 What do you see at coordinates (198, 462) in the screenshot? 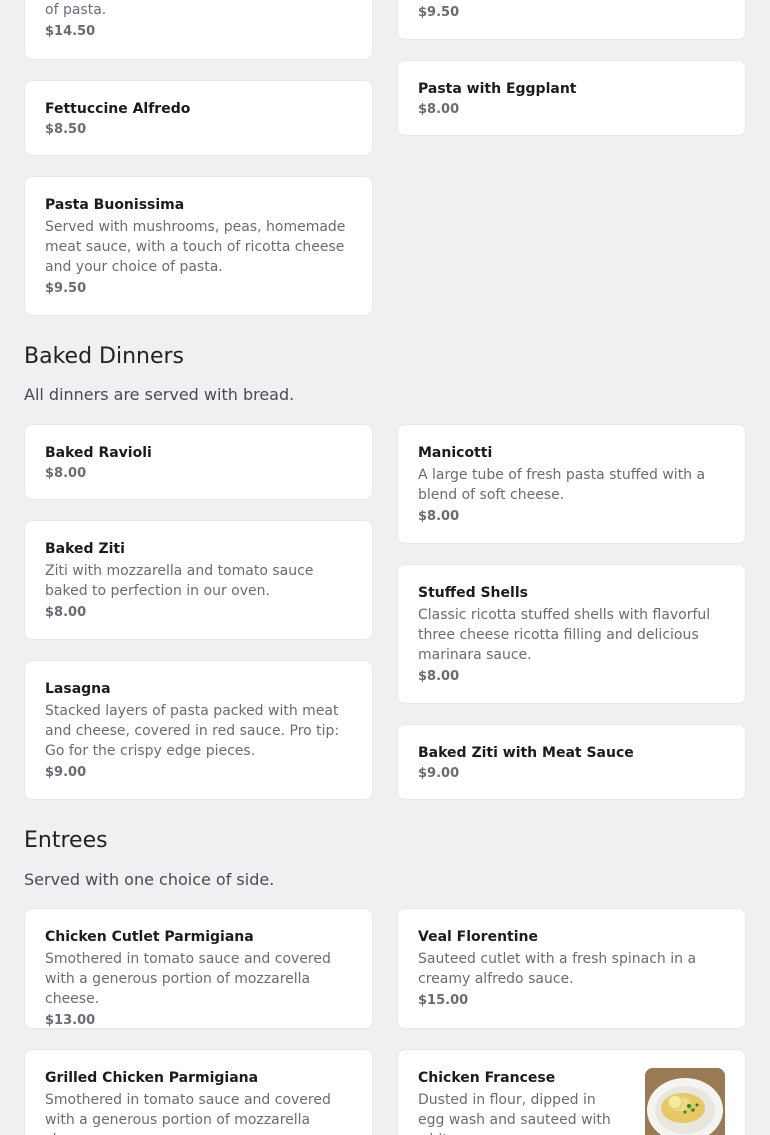
I see `menu-item-card: Baked Ravioli $8.00` at bounding box center [198, 462].